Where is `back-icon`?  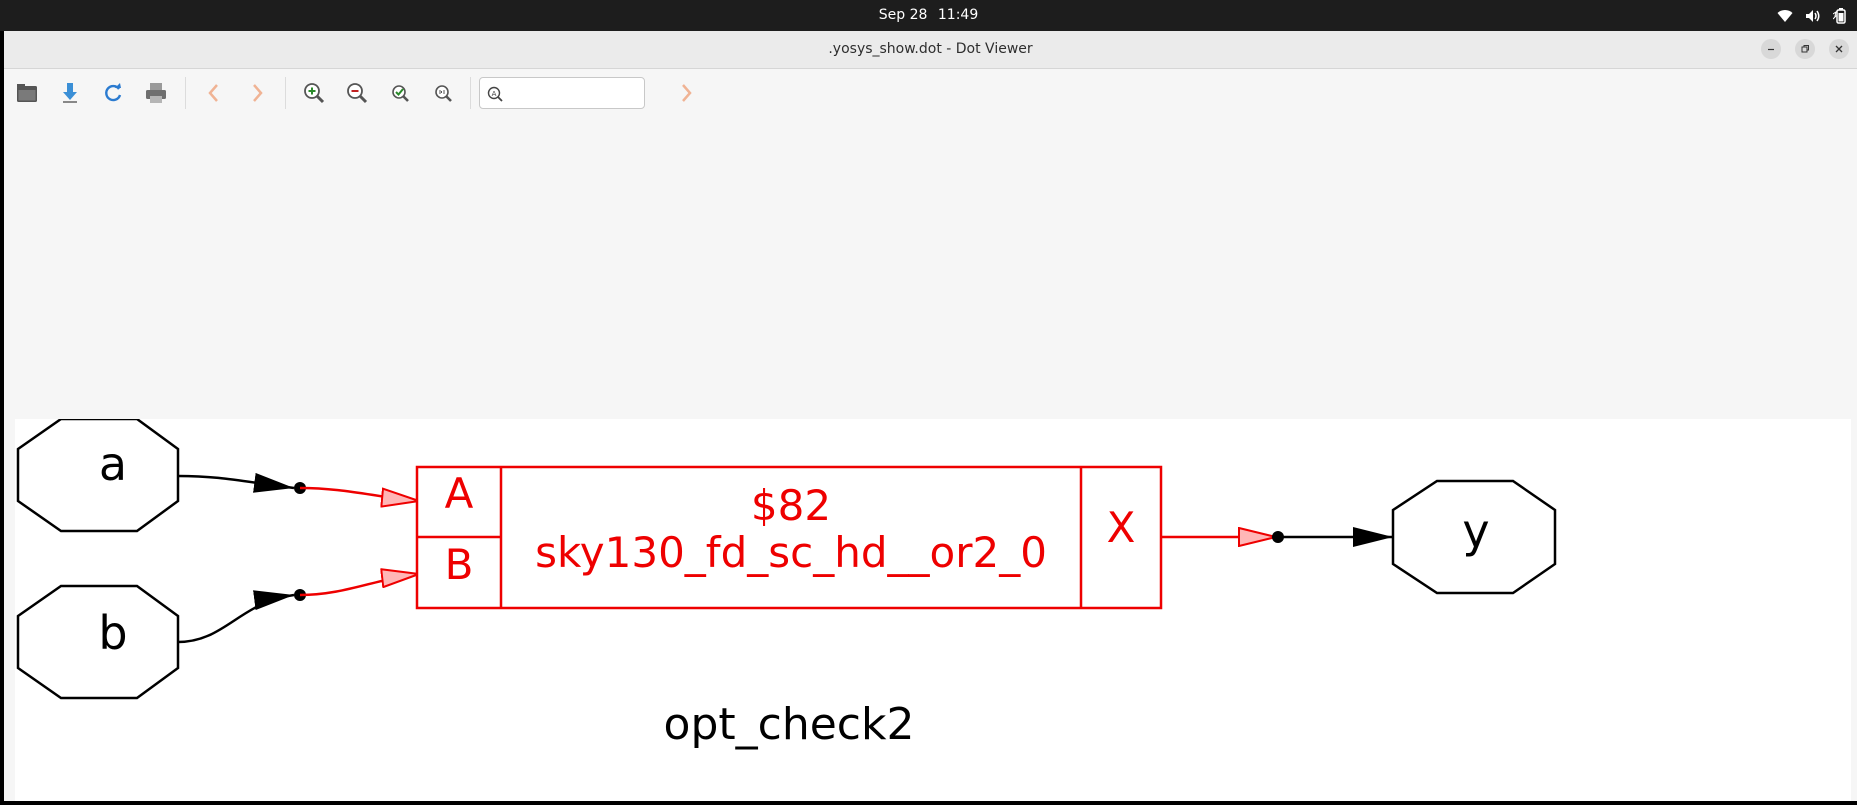
back-icon is located at coordinates (213, 93).